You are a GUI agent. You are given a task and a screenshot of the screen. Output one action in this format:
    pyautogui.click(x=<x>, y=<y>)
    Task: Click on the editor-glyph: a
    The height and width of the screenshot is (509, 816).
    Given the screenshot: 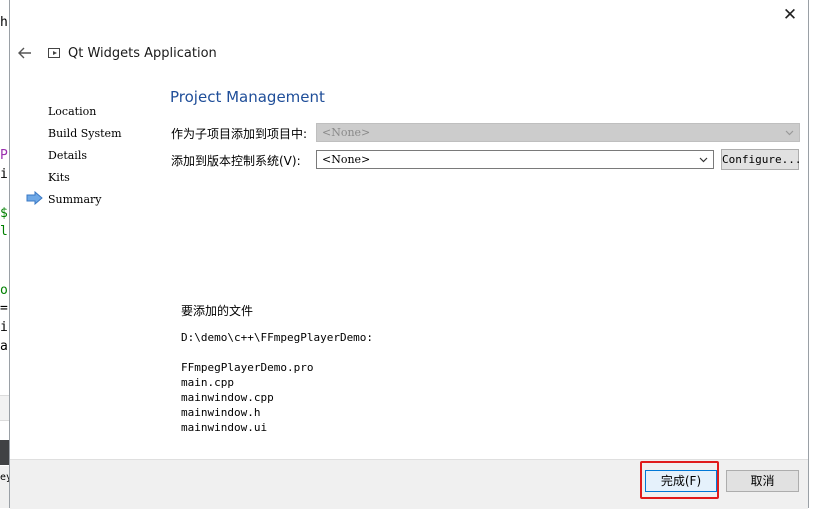 What is the action you would take?
    pyautogui.click(x=4, y=346)
    